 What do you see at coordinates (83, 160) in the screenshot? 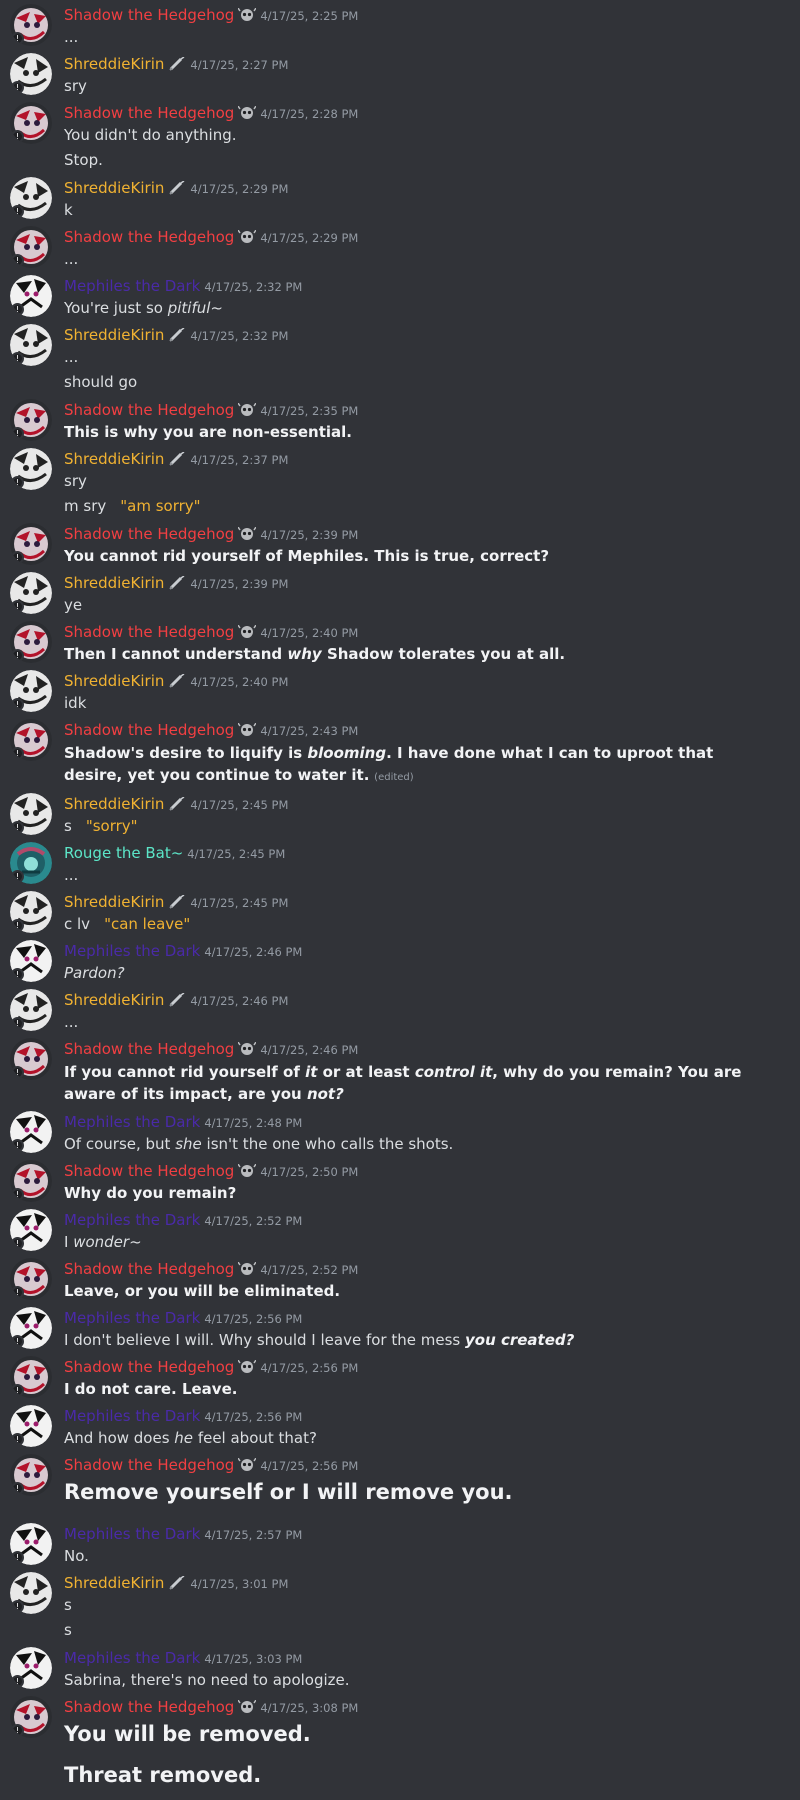
I see `message-text: Stop.` at bounding box center [83, 160].